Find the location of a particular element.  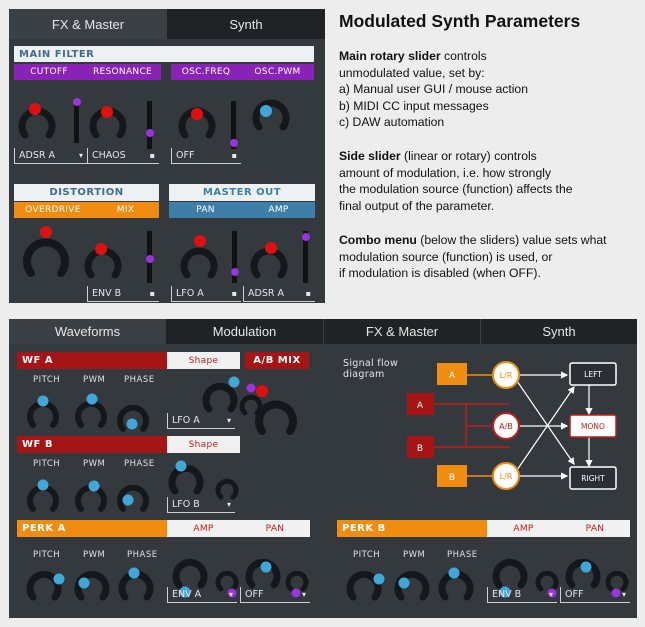

overdrive-label: OVERDRIVE is located at coordinates (53, 210).